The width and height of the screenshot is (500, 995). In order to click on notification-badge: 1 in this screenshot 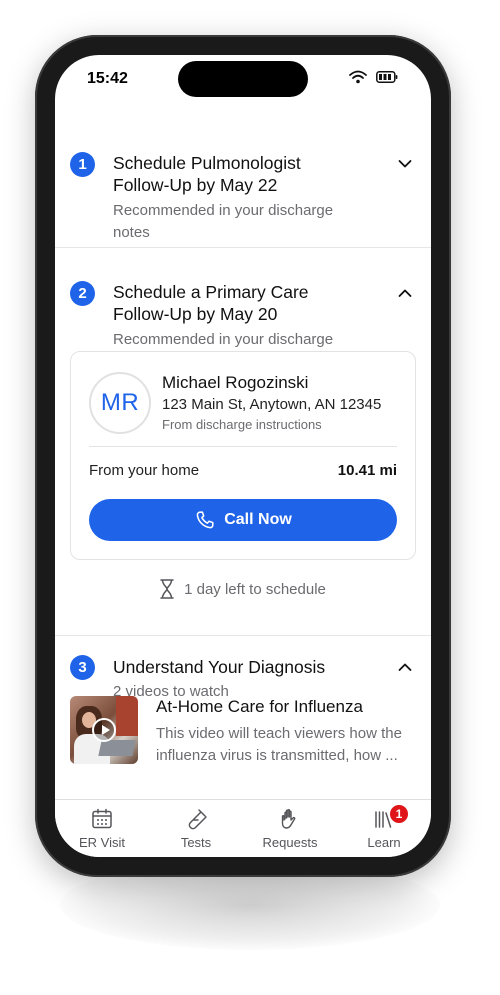, I will do `click(399, 814)`.